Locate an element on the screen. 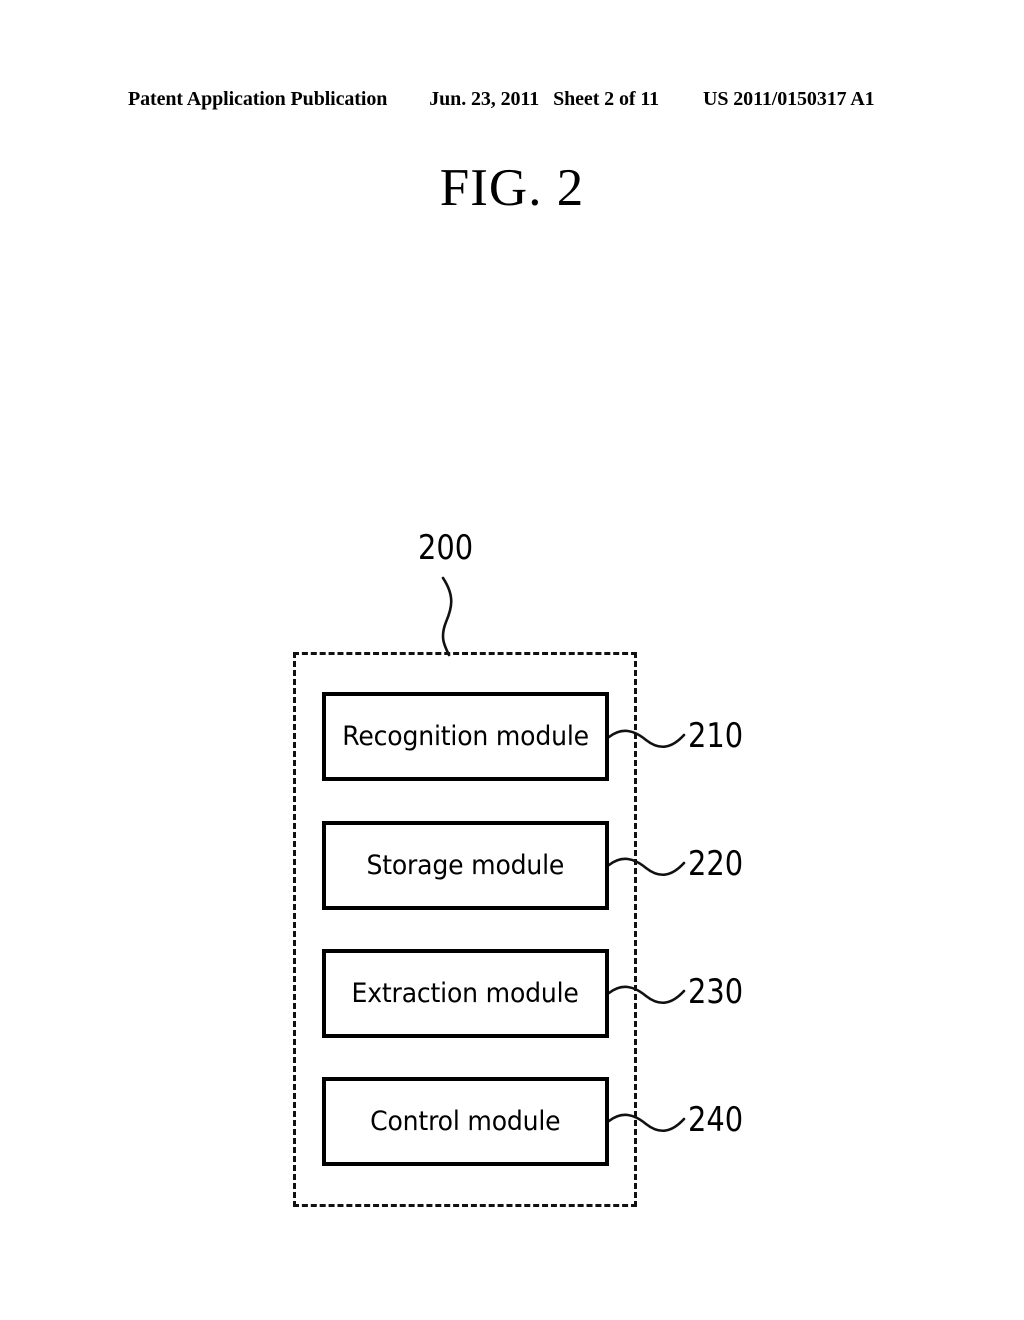  header-sheet-label: Sheet 2 of 11 is located at coordinates (606, 99).